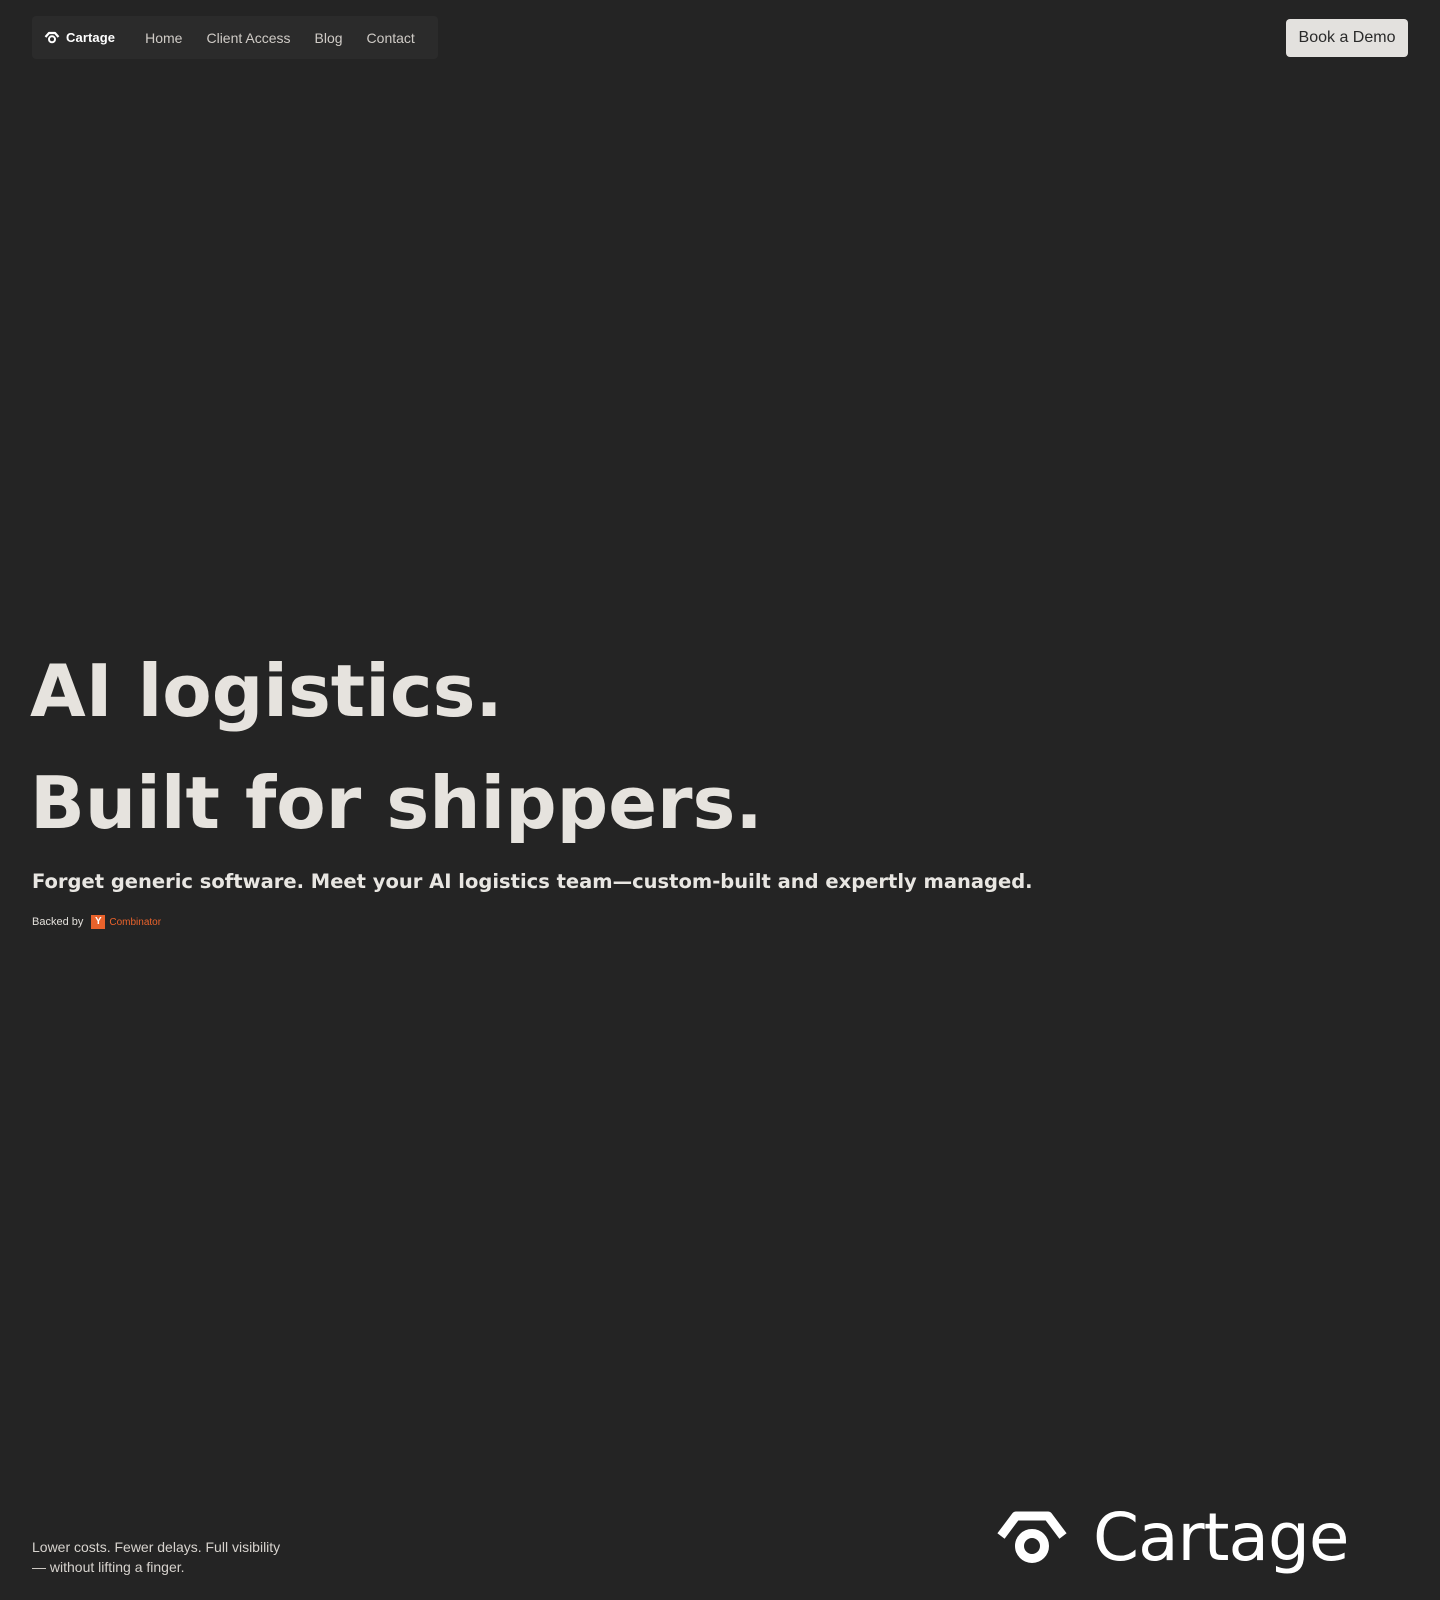  Describe the element at coordinates (135, 922) in the screenshot. I see `y-combinator-text: Combinator` at that location.